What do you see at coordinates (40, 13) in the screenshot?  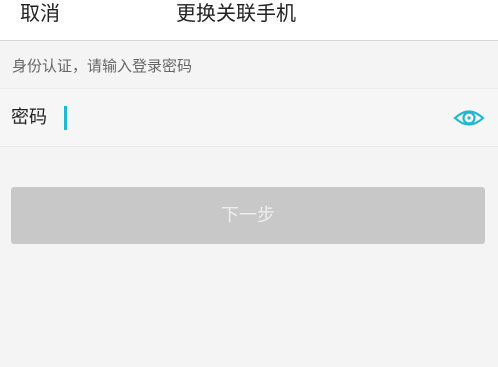 I see `cancel-button: 取消` at bounding box center [40, 13].